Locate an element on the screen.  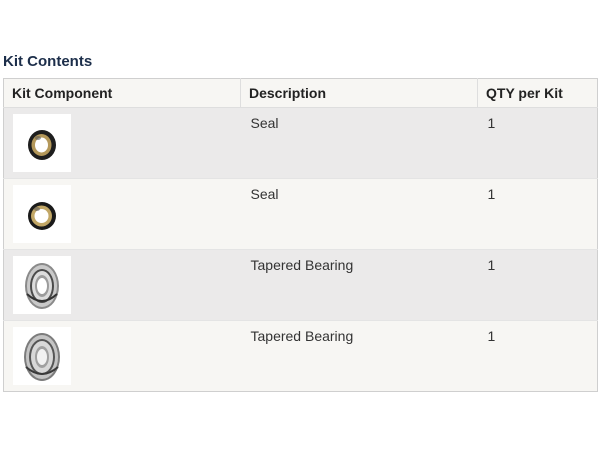
column-header-kit-component: Kit Component is located at coordinates (122, 93).